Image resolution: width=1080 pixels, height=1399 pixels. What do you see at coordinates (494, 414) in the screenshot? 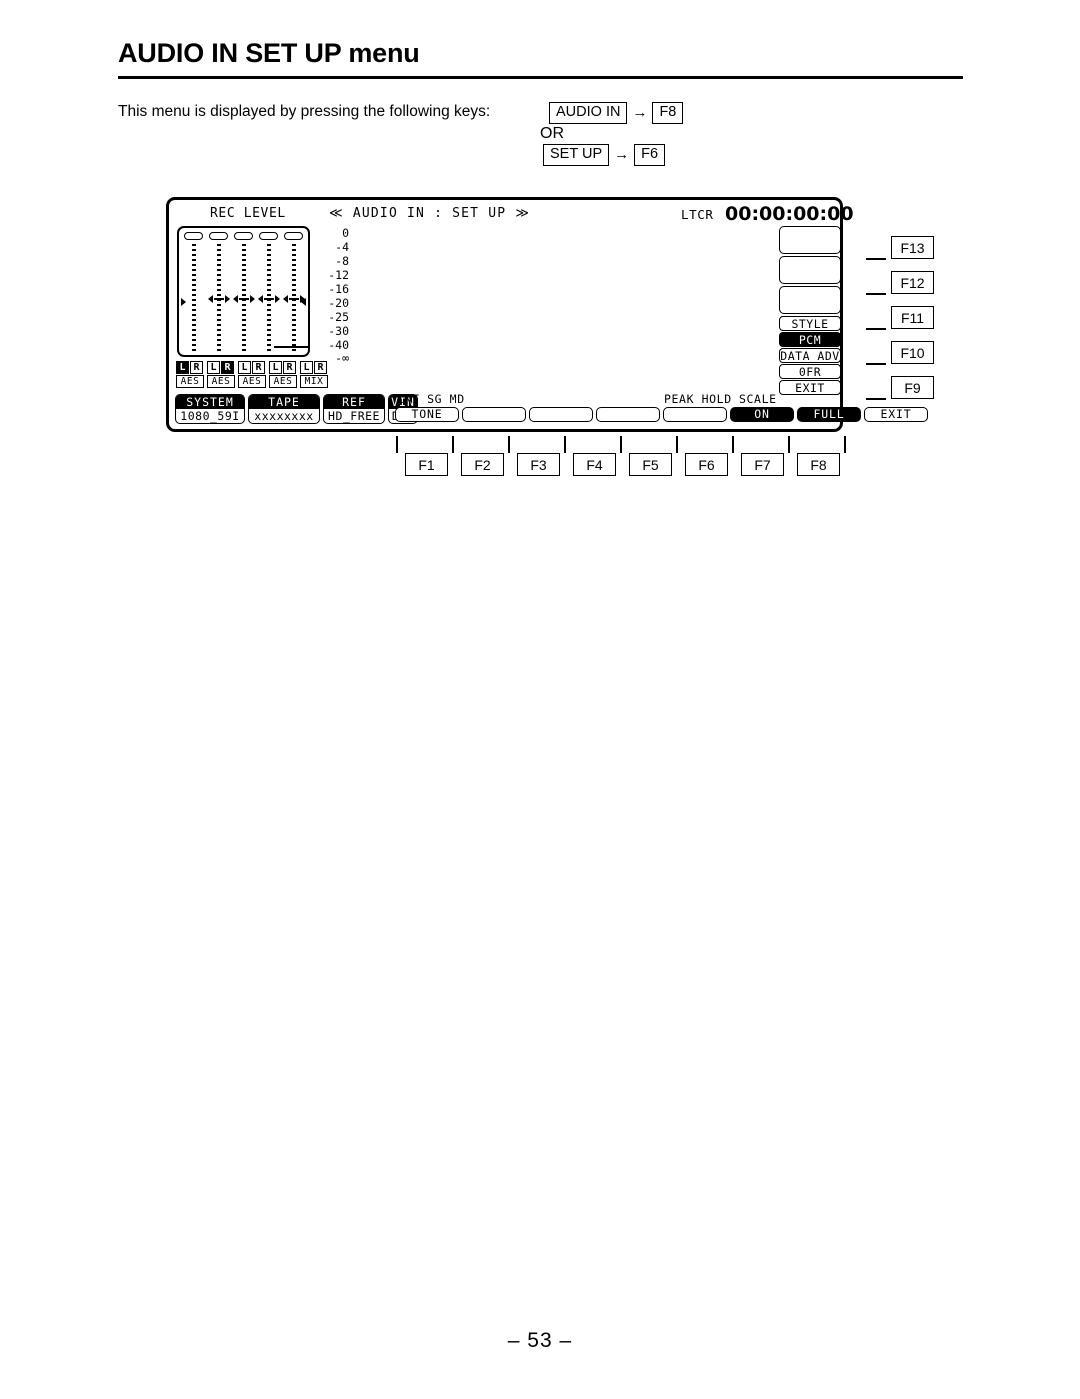
I see `softkey-f2` at bounding box center [494, 414].